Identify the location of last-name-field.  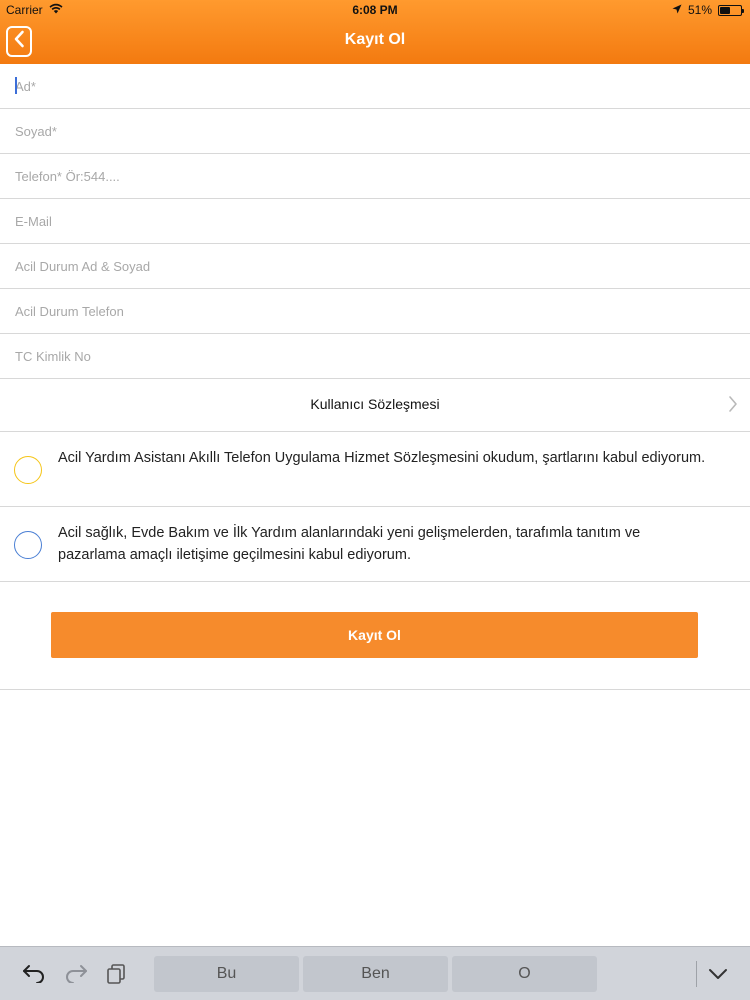
(375, 131).